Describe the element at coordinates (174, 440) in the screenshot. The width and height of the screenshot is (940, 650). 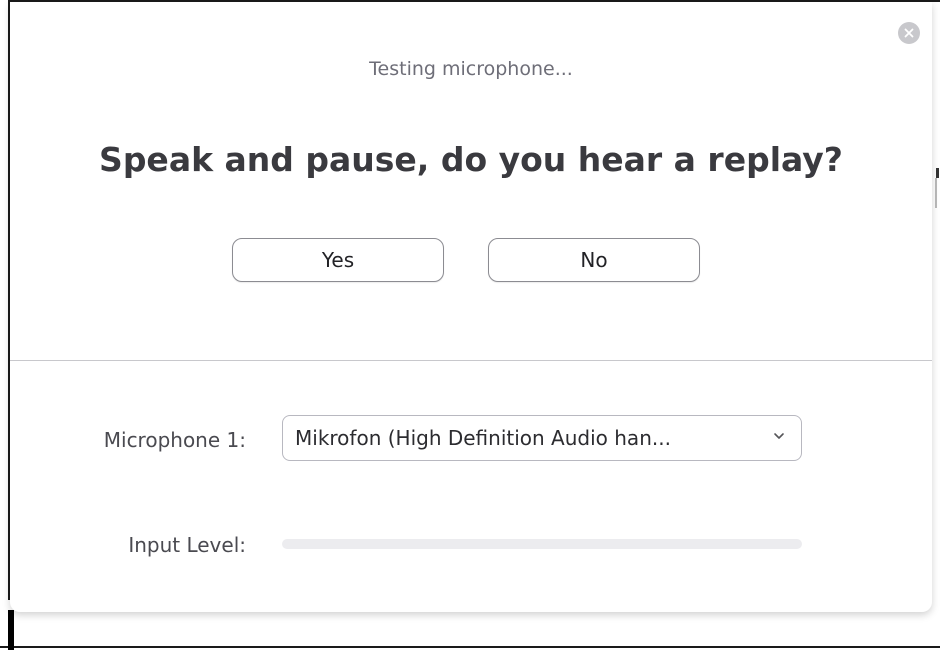
I see `microphone-label: Microphone 1:` at that location.